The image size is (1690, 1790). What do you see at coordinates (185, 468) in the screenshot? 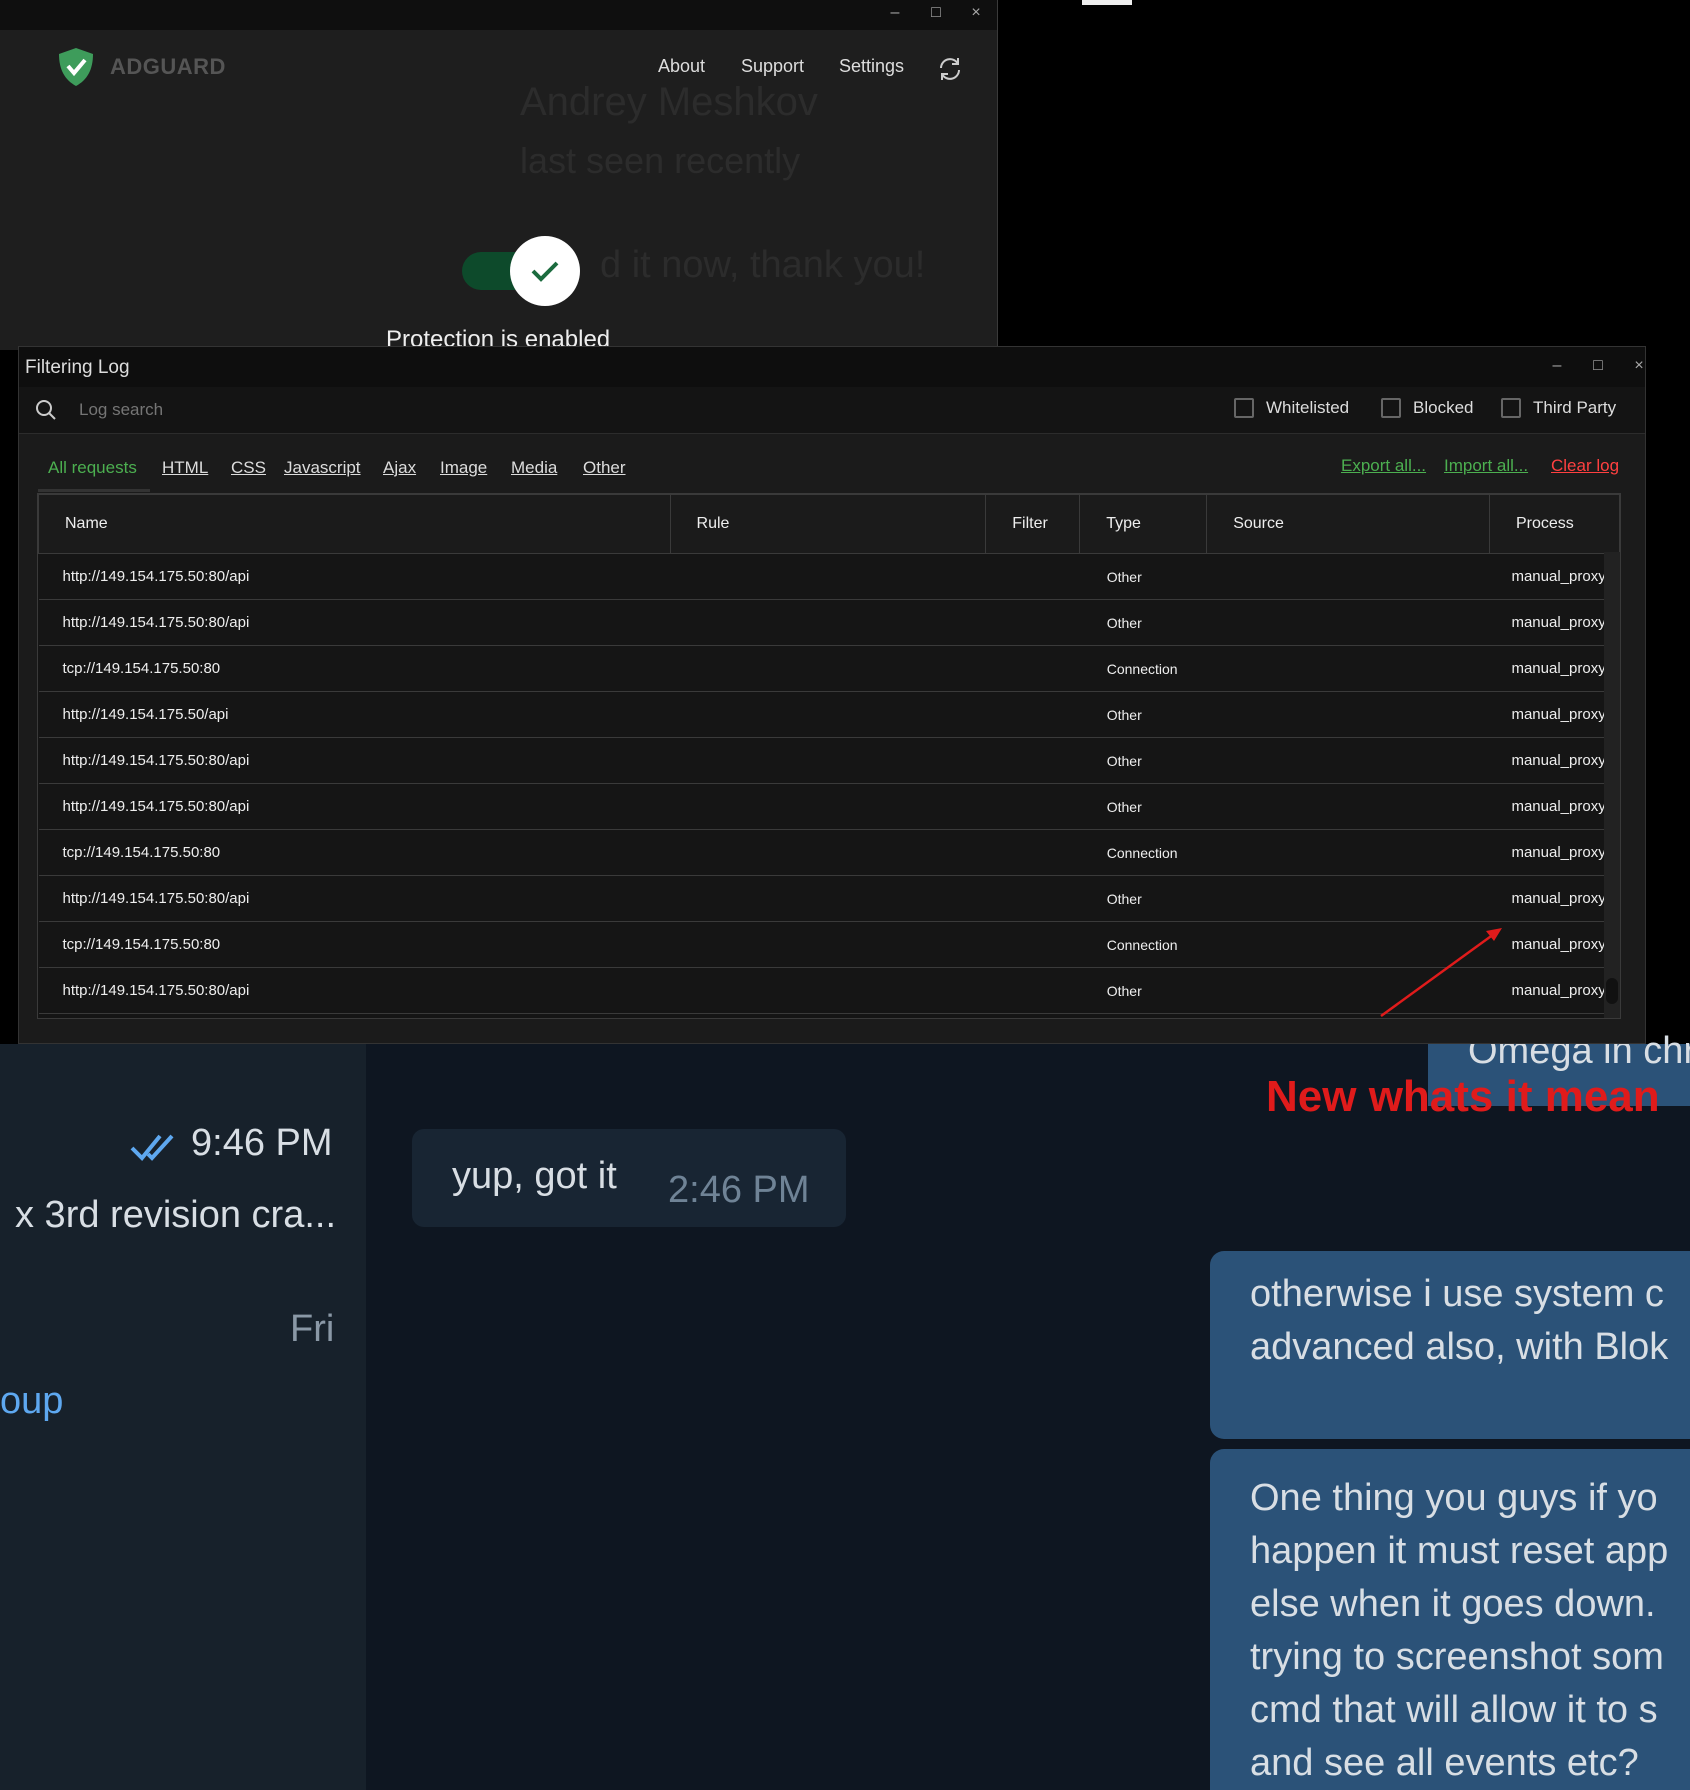
I see `tab-html: HTML` at bounding box center [185, 468].